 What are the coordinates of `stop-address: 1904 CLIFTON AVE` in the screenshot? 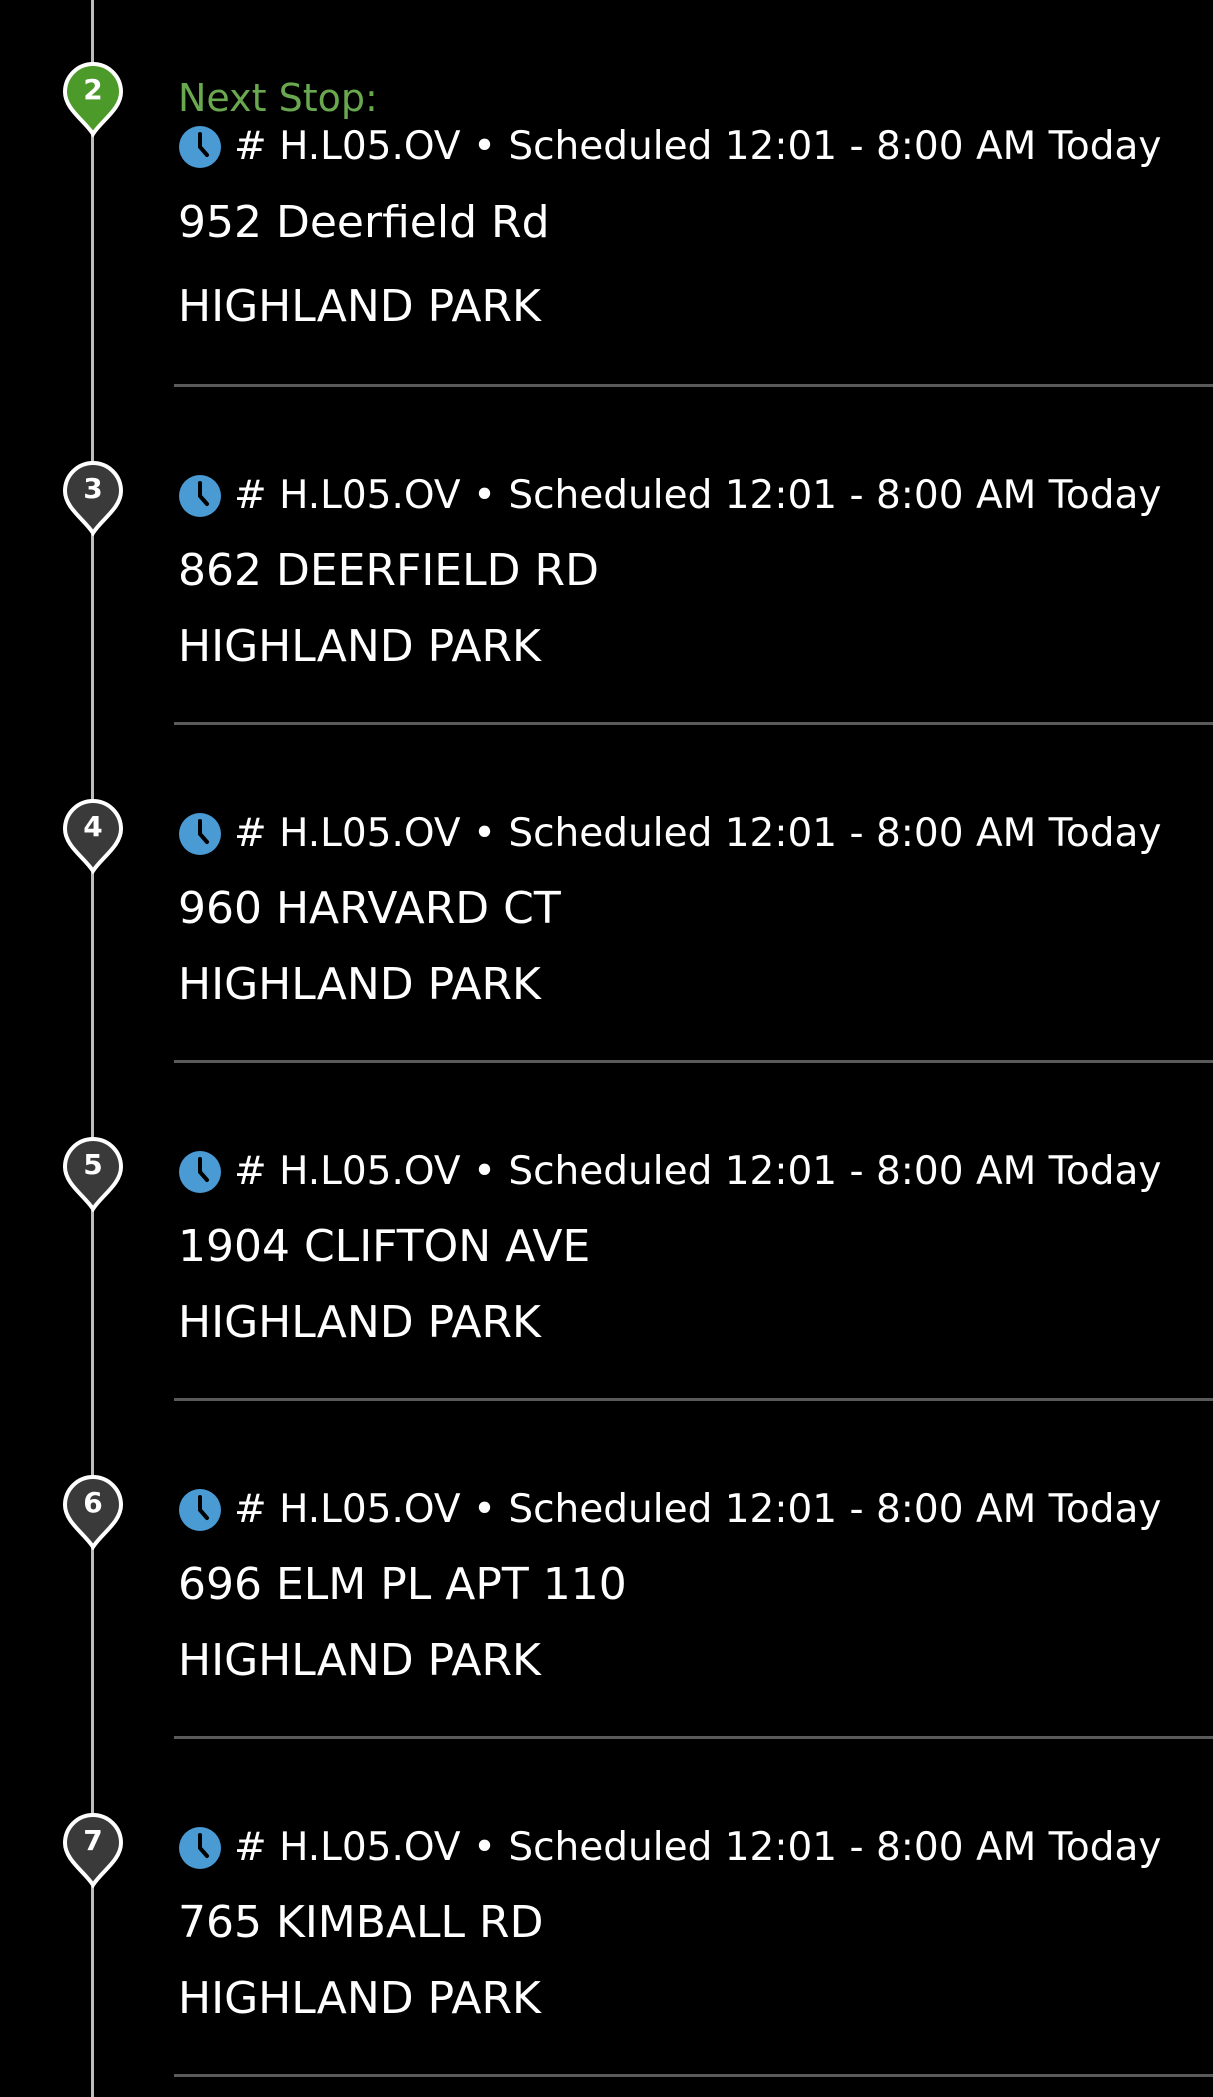 It's located at (384, 1246).